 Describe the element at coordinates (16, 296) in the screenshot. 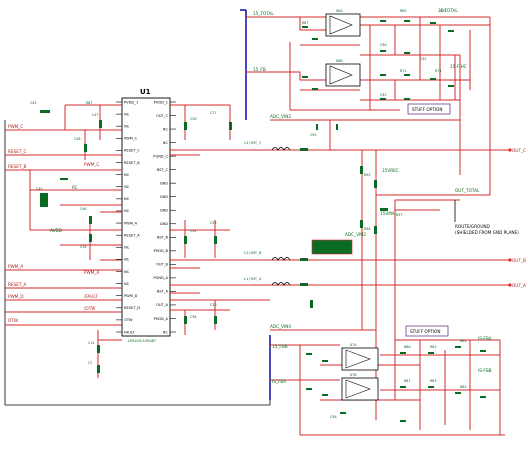

I see `net-pwm-d: PWM_D` at that location.